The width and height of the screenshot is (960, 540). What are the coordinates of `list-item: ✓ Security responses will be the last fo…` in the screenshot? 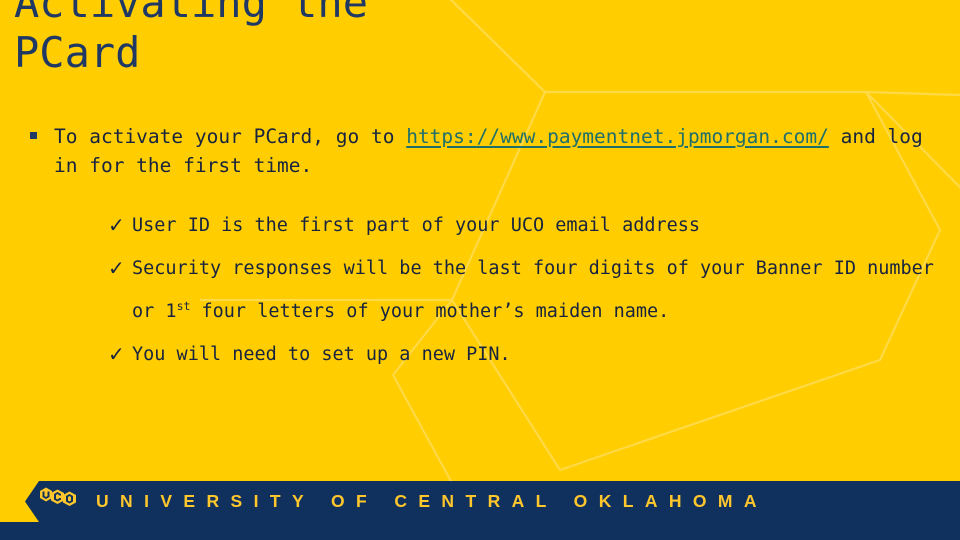 It's located at (526, 290).